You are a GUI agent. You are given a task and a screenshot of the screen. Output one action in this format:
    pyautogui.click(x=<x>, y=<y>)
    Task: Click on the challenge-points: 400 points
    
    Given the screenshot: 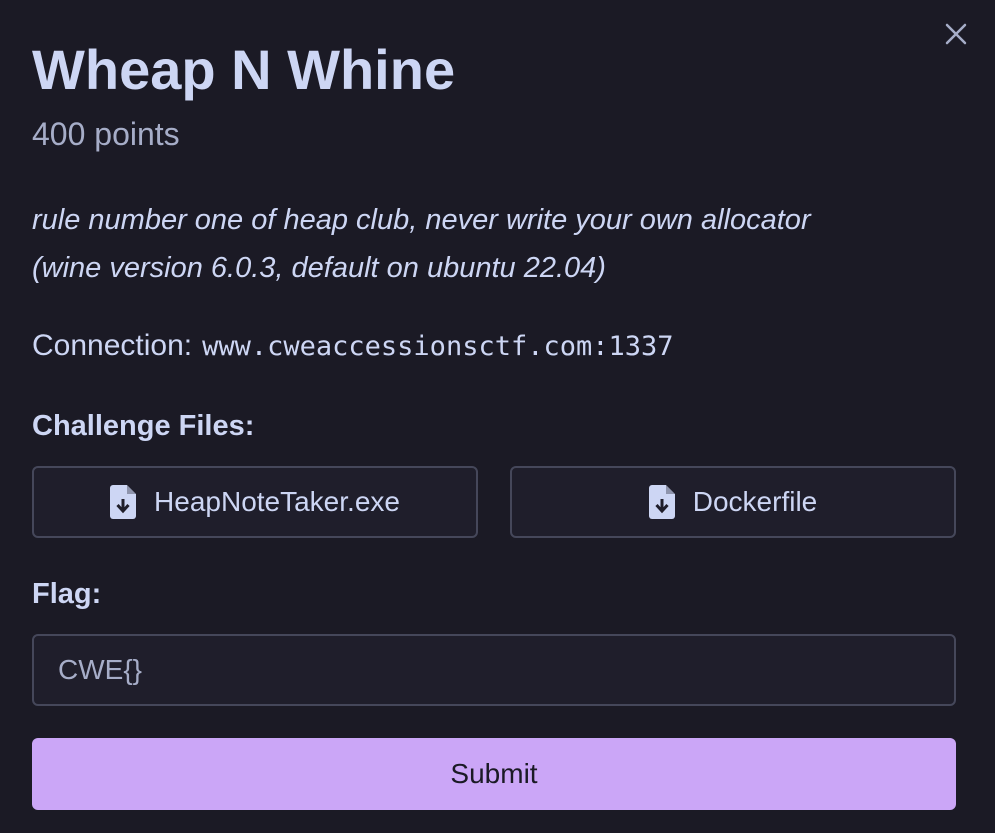 What is the action you would take?
    pyautogui.click(x=106, y=134)
    